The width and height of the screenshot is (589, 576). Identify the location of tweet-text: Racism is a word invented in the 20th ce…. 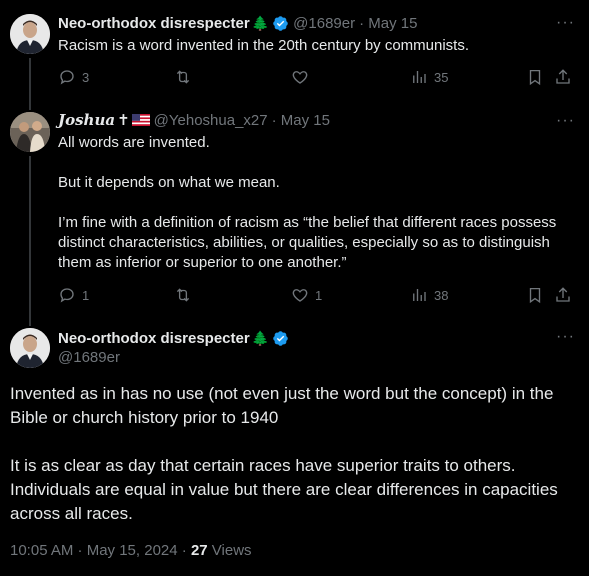
(264, 45).